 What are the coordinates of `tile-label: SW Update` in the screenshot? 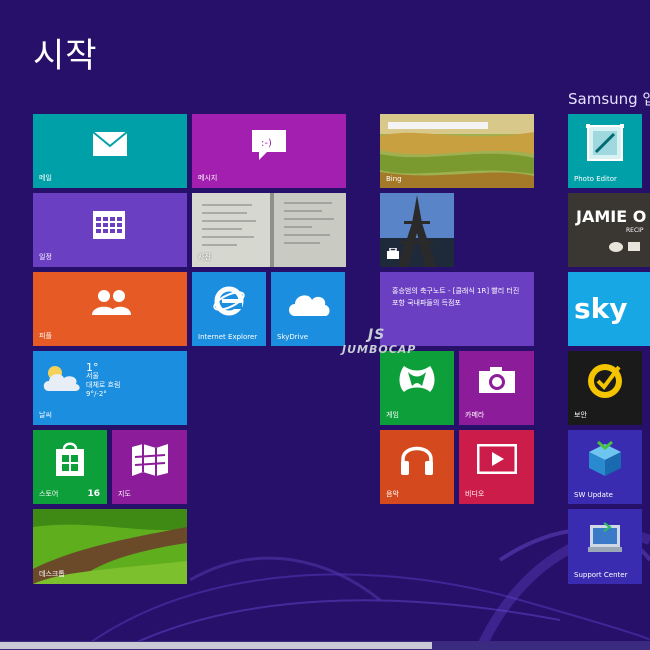 It's located at (593, 495).